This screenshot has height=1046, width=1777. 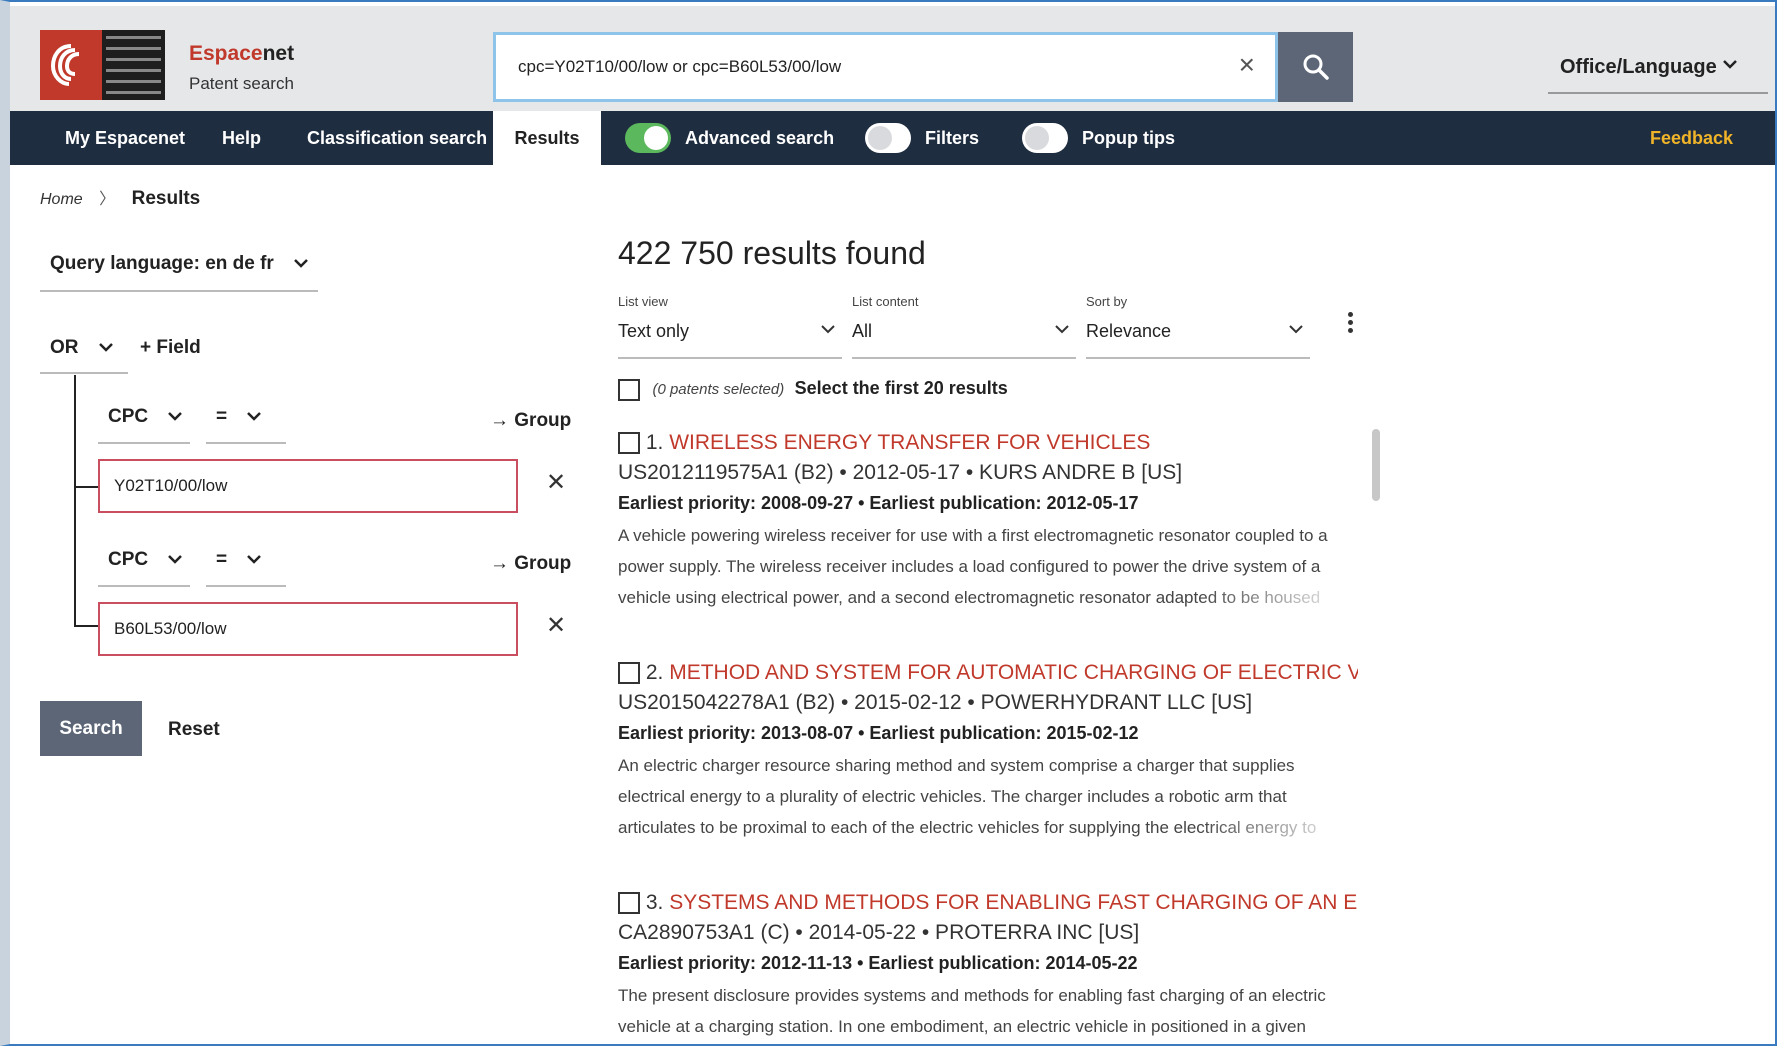 What do you see at coordinates (241, 68) in the screenshot?
I see `brand: Espacenet Patent search` at bounding box center [241, 68].